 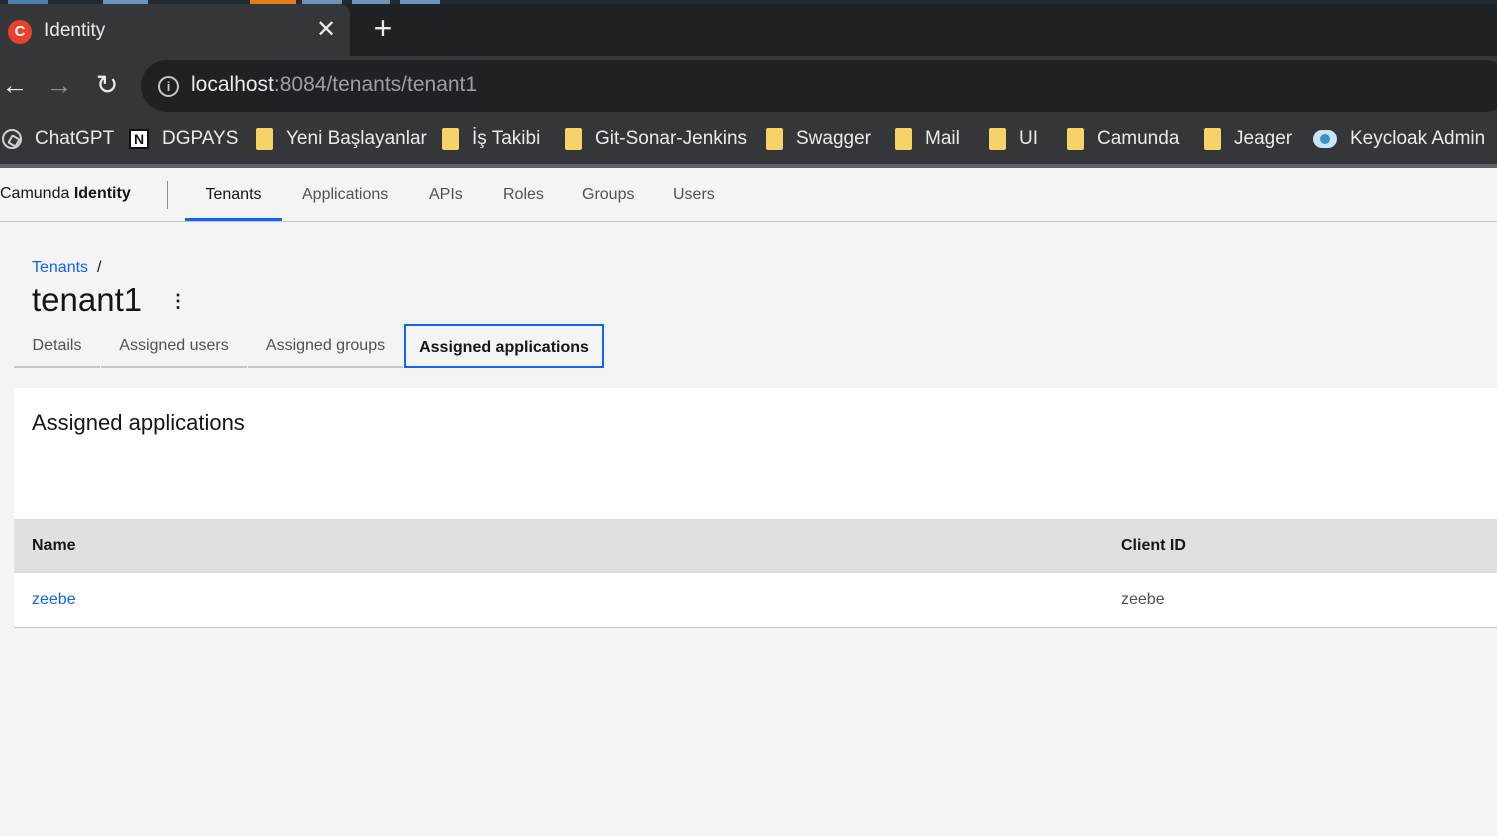 What do you see at coordinates (755, 546) in the screenshot?
I see `table-header: Name Client ID` at bounding box center [755, 546].